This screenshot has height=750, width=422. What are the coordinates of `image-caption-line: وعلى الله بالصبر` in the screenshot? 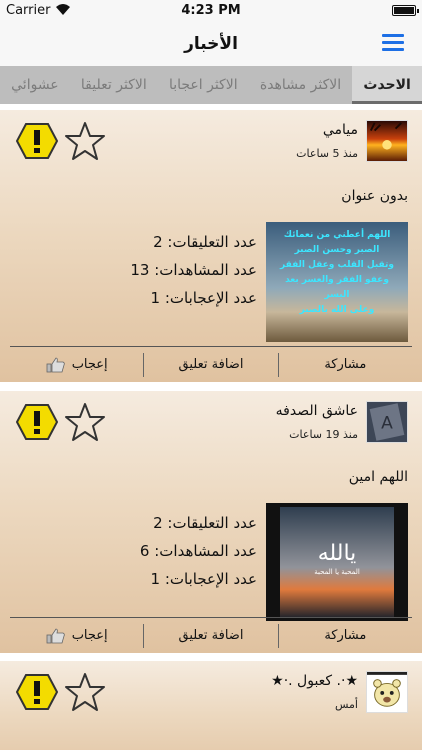 It's located at (337, 310).